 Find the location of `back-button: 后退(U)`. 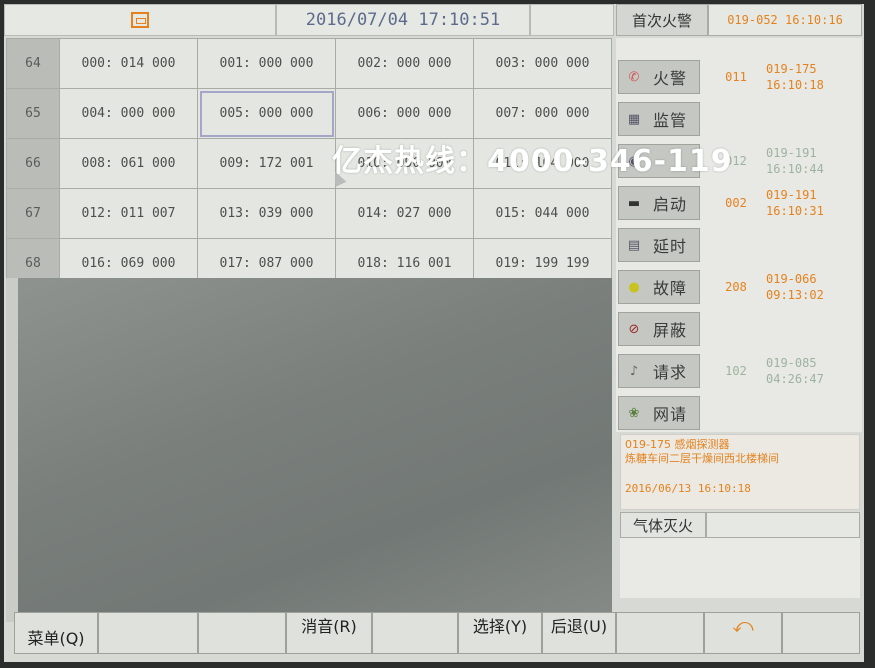

back-button: 后退(U) is located at coordinates (579, 633).